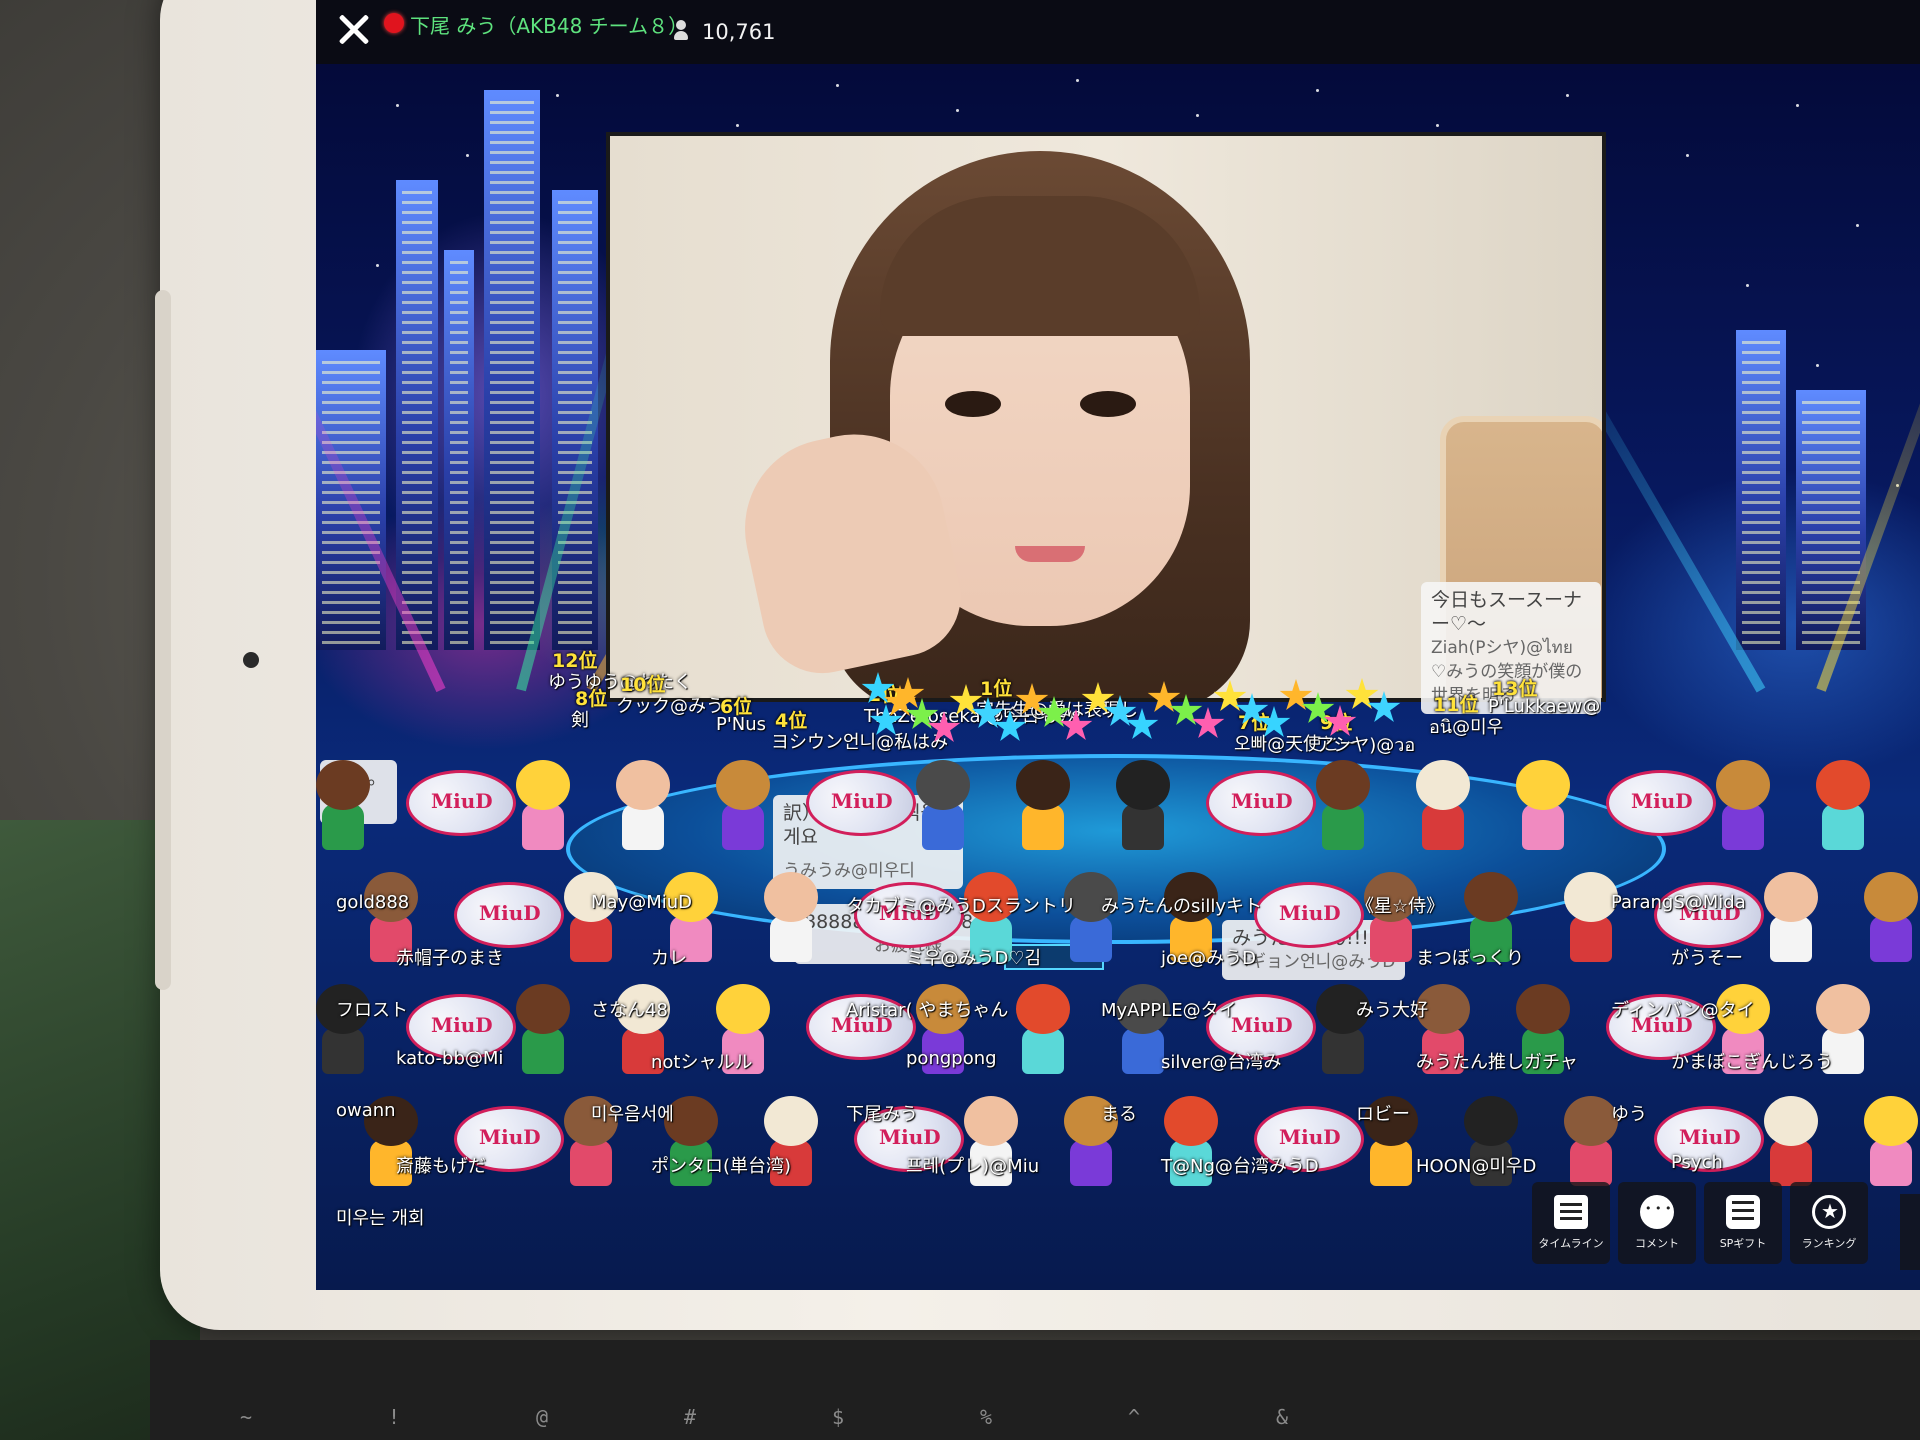 The image size is (1920, 1440). What do you see at coordinates (882, 1114) in the screenshot?
I see `audience-user-name: 下尾みう` at bounding box center [882, 1114].